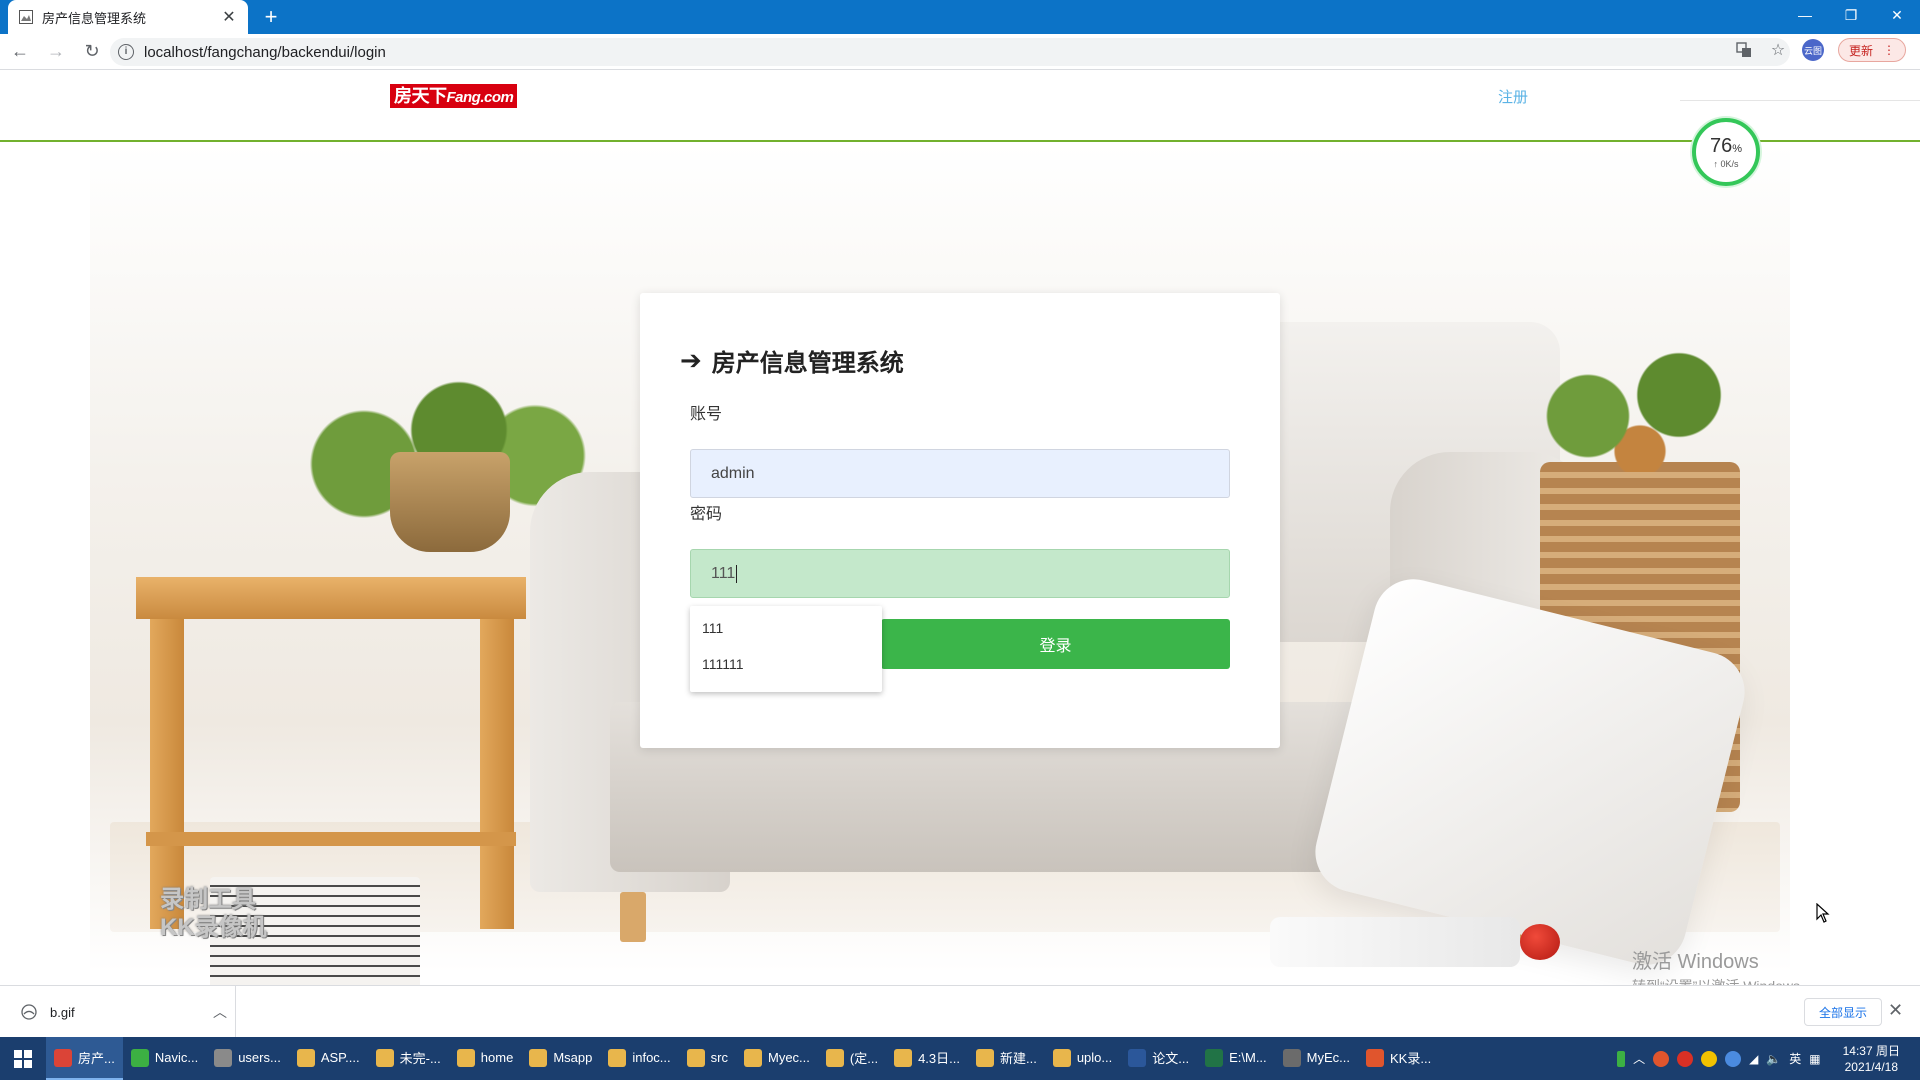  What do you see at coordinates (1871, 50) in the screenshot?
I see `update-button: 更新 ⋮` at bounding box center [1871, 50].